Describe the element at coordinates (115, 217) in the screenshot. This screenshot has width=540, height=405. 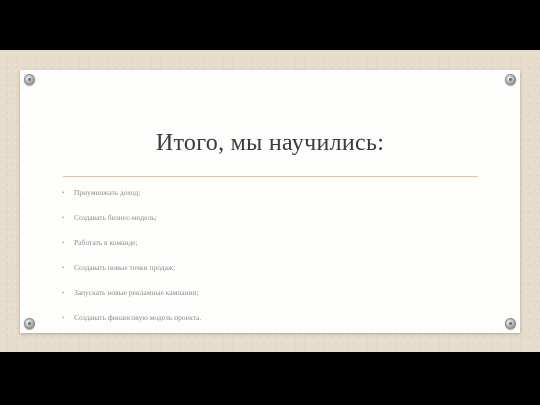
I see `list-item-text: Создавать бизнес-модель;` at that location.